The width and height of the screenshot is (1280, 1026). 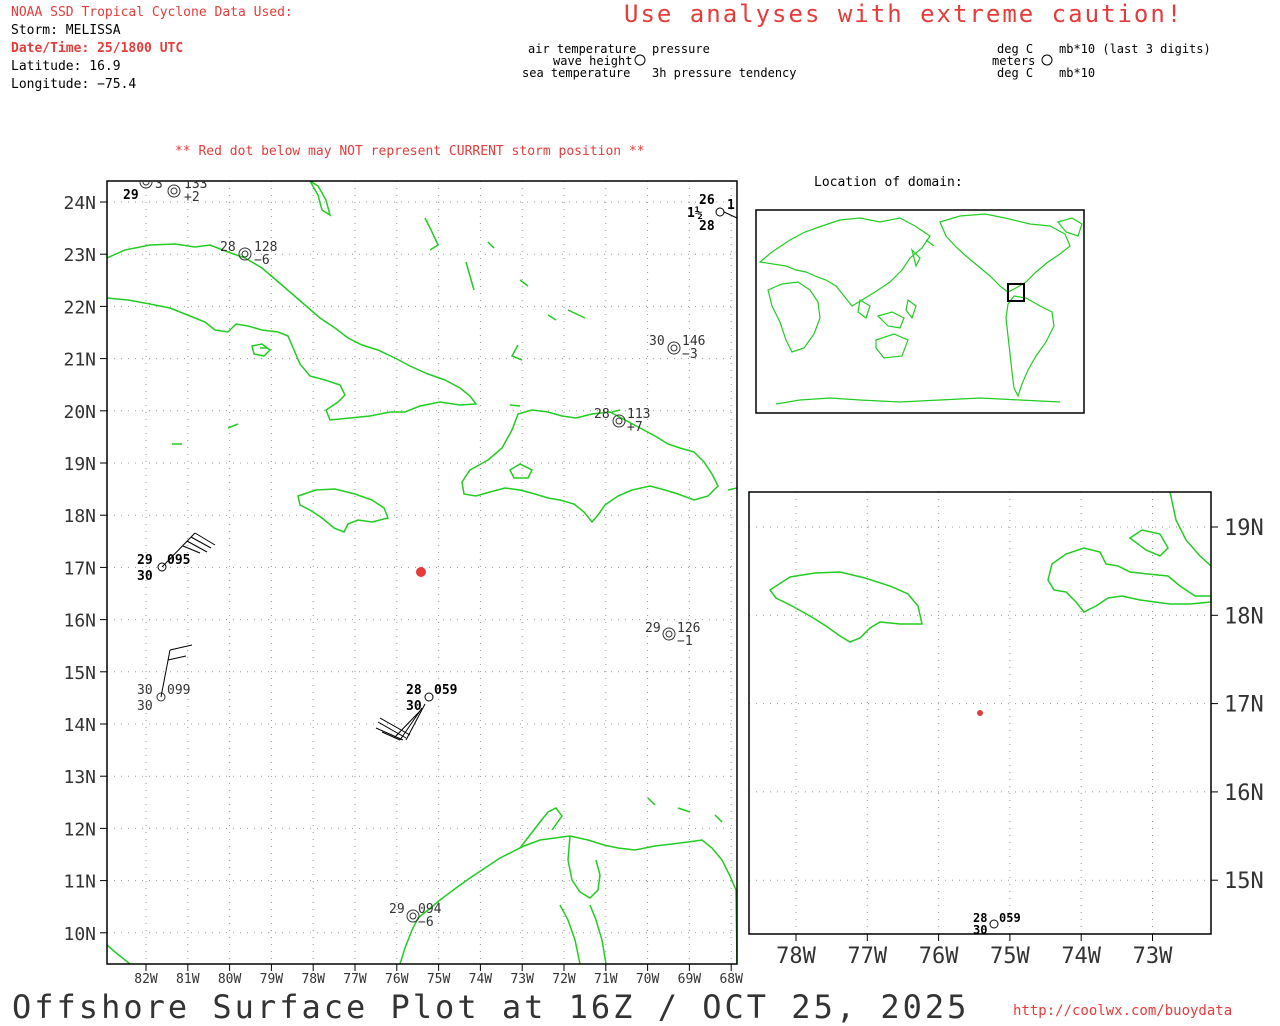 What do you see at coordinates (131, 195) in the screenshot?
I see `station-sea-temp: 29` at bounding box center [131, 195].